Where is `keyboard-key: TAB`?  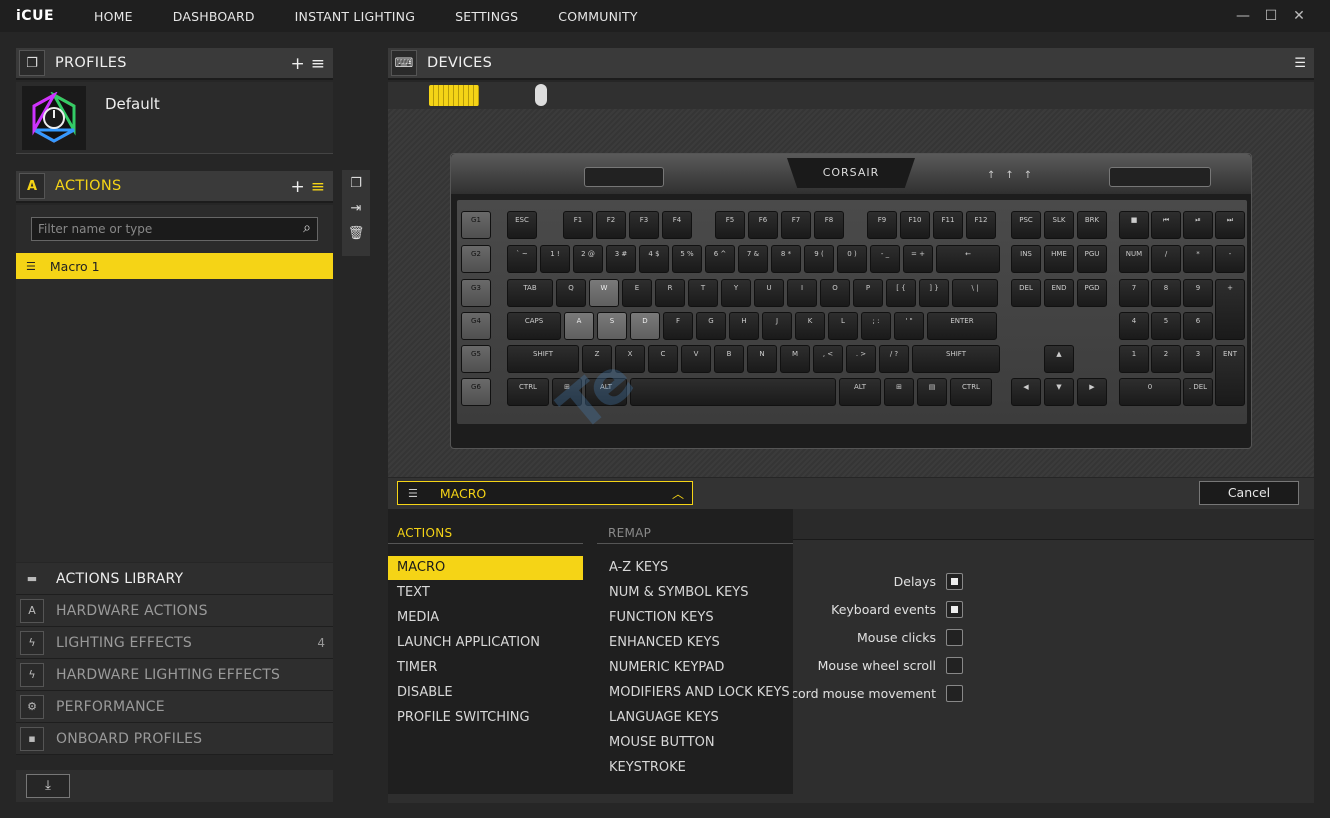
keyboard-key: TAB is located at coordinates (530, 293).